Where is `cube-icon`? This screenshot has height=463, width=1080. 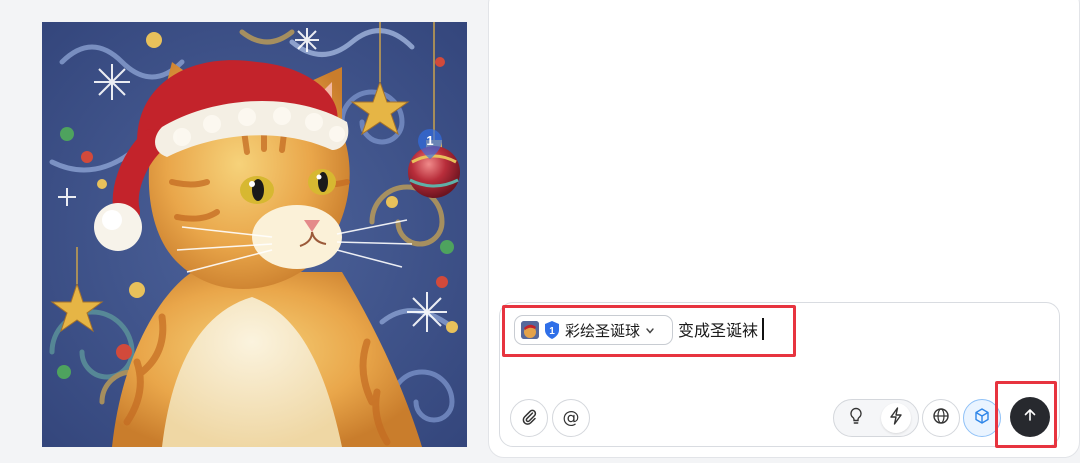
cube-icon is located at coordinates (982, 418).